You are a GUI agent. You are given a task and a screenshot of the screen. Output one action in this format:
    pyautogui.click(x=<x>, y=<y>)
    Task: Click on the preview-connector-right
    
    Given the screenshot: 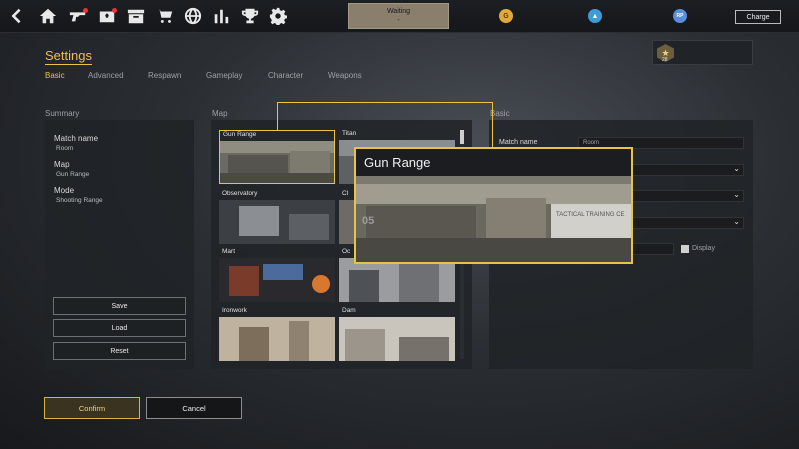 What is the action you would take?
    pyautogui.click(x=492, y=124)
    